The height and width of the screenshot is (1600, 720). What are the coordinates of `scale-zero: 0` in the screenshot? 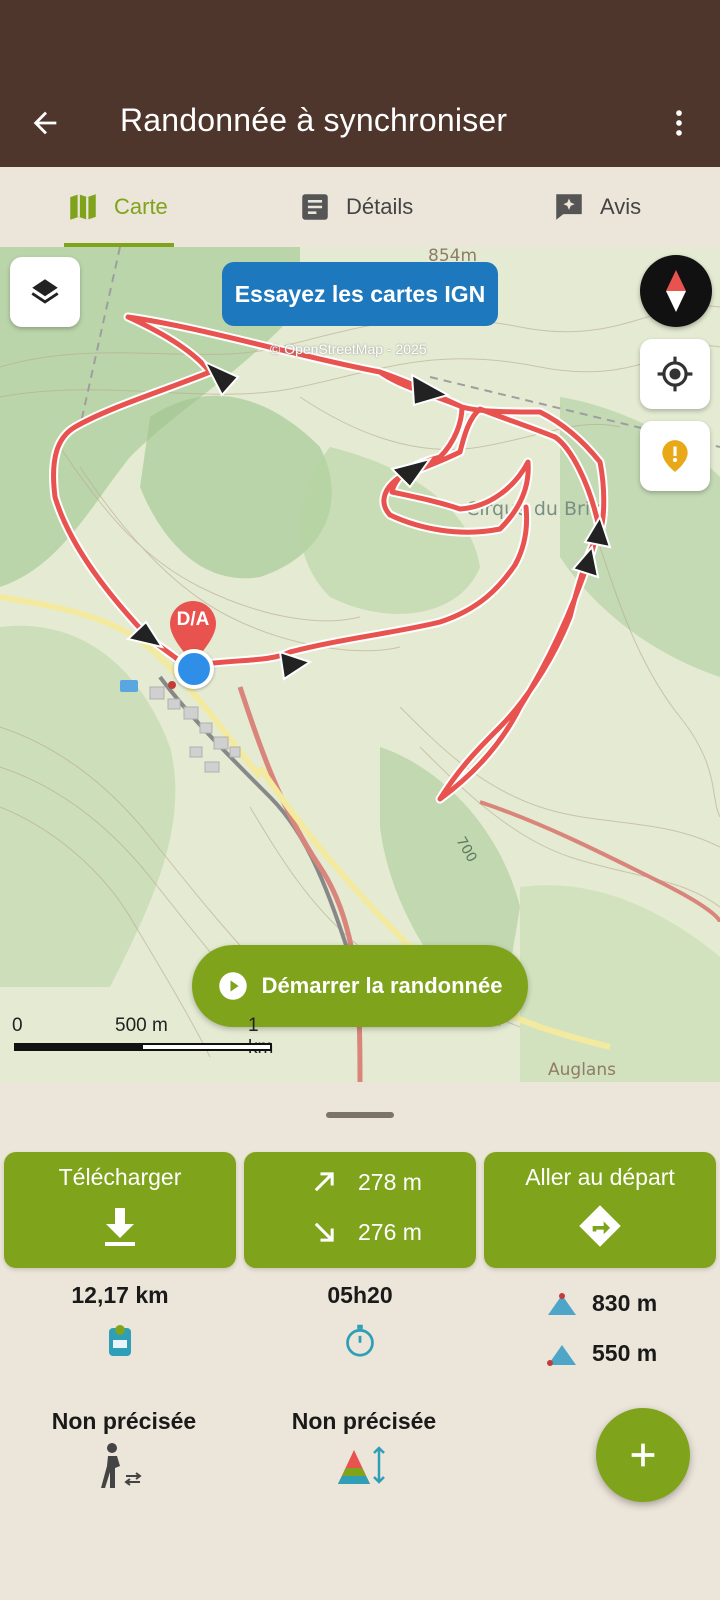 It's located at (17, 1025).